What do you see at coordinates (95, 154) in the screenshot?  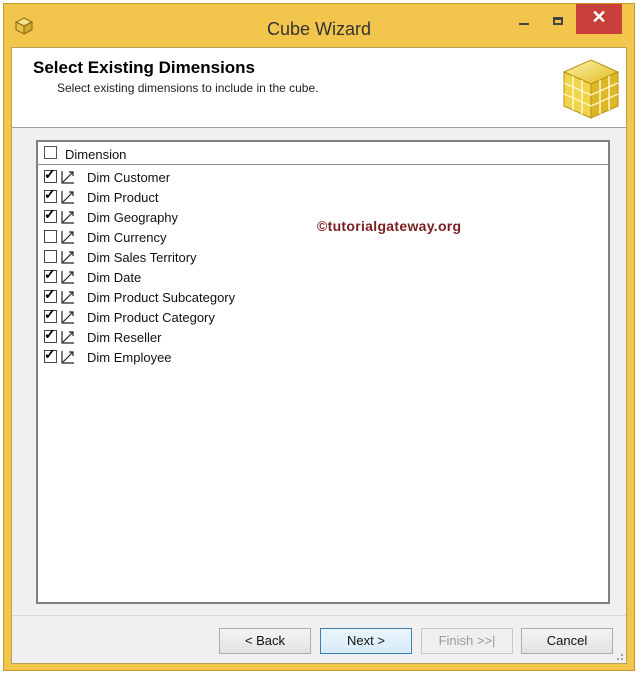 I see `column-header-dimension: Dimension` at bounding box center [95, 154].